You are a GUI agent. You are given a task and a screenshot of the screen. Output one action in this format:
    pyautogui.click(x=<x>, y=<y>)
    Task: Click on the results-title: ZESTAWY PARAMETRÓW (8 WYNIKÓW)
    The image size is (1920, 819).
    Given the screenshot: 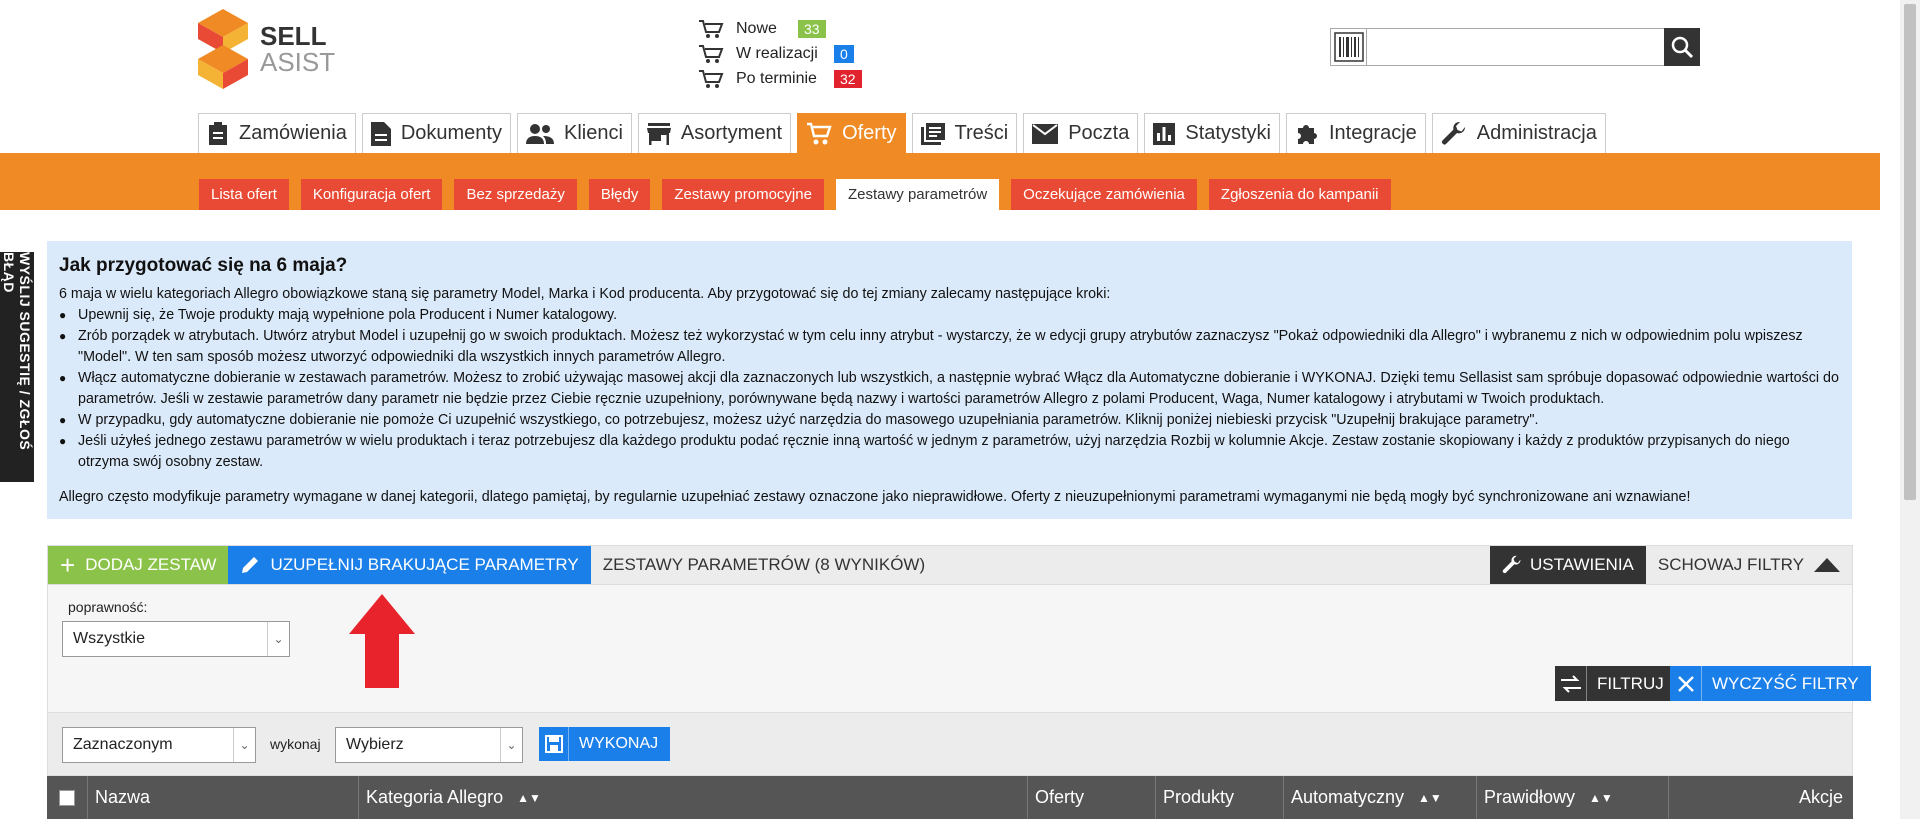 What is the action you would take?
    pyautogui.click(x=764, y=564)
    